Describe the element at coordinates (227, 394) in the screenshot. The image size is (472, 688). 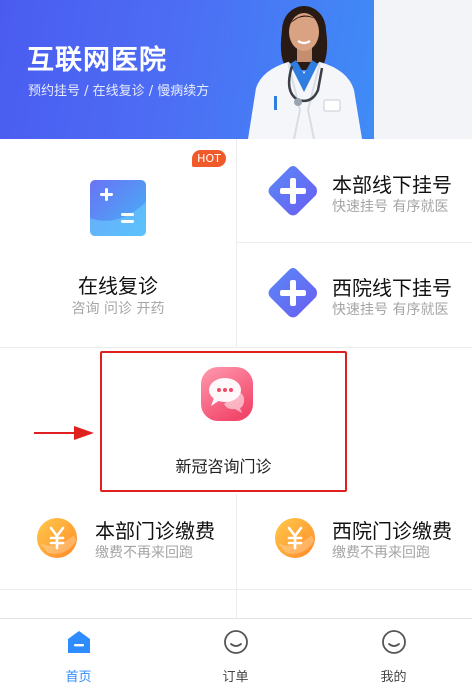
I see `chat-bubble-icon` at that location.